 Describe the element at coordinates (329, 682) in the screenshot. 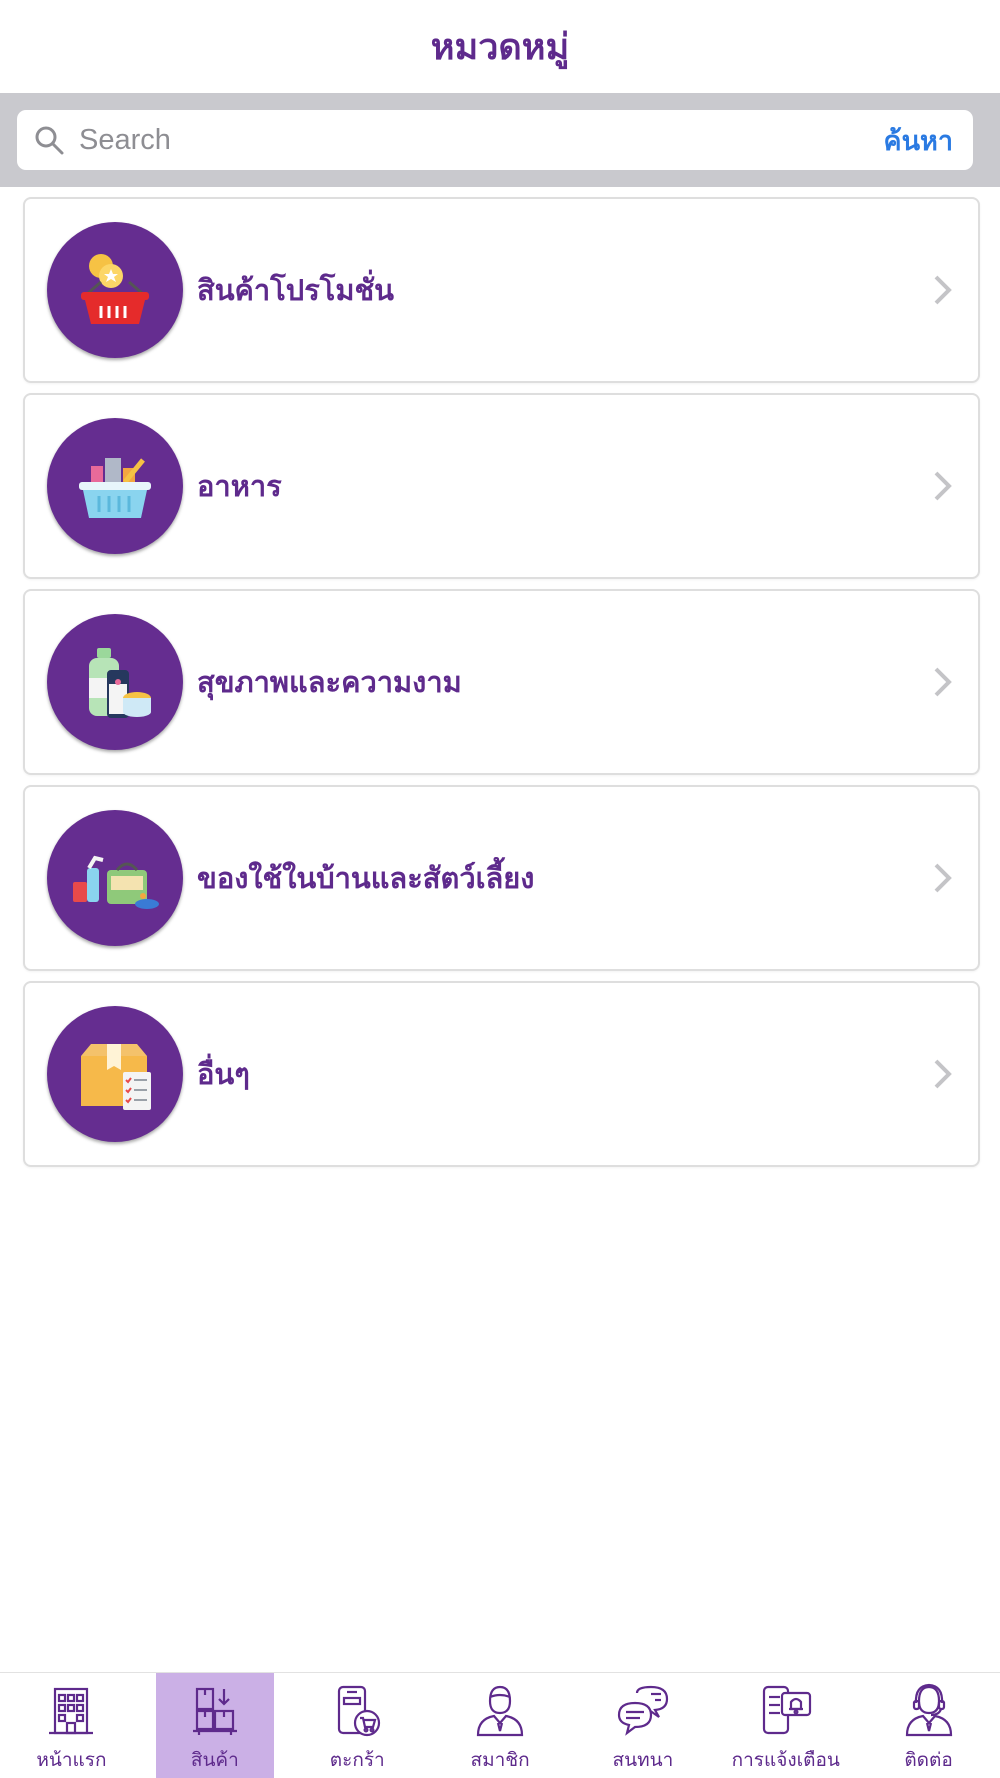

I see `category-label: สุขภาพและความงาม` at that location.